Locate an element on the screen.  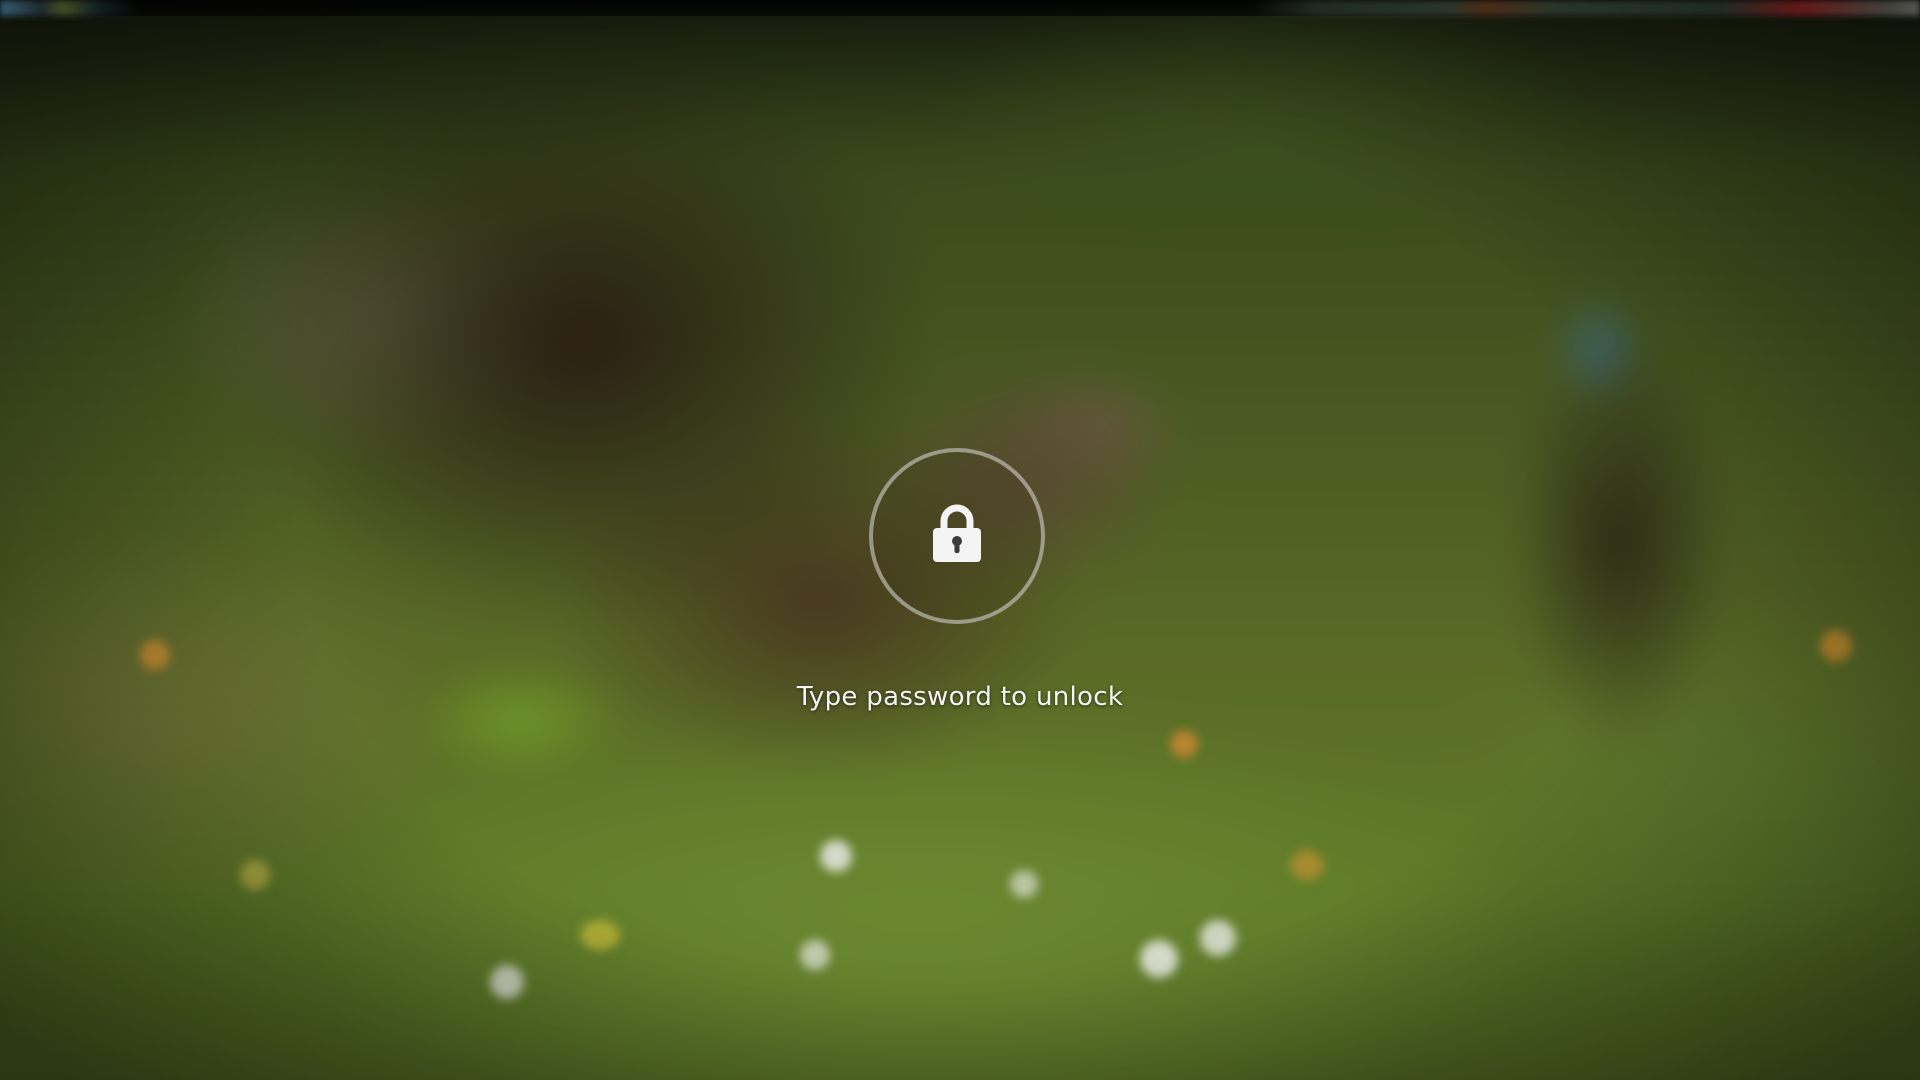
padlock-icon is located at coordinates (957, 533).